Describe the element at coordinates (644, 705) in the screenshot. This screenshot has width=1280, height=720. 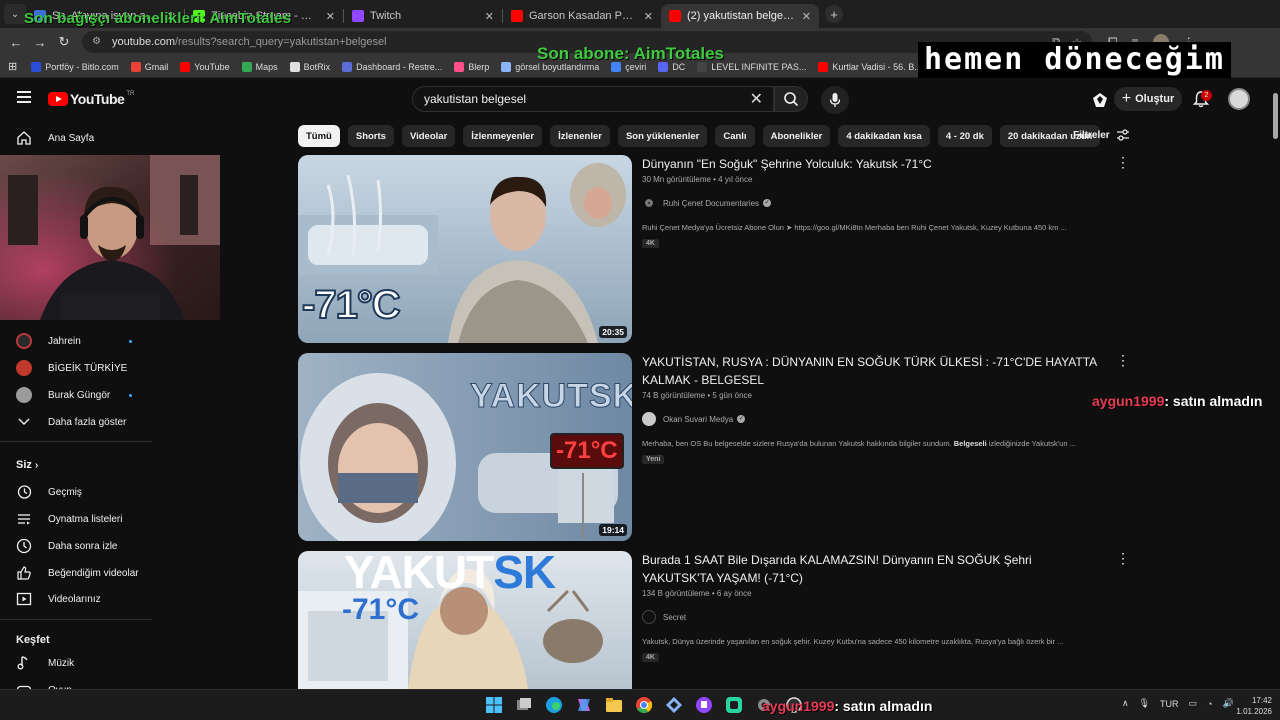
I see `chrome-icon` at that location.